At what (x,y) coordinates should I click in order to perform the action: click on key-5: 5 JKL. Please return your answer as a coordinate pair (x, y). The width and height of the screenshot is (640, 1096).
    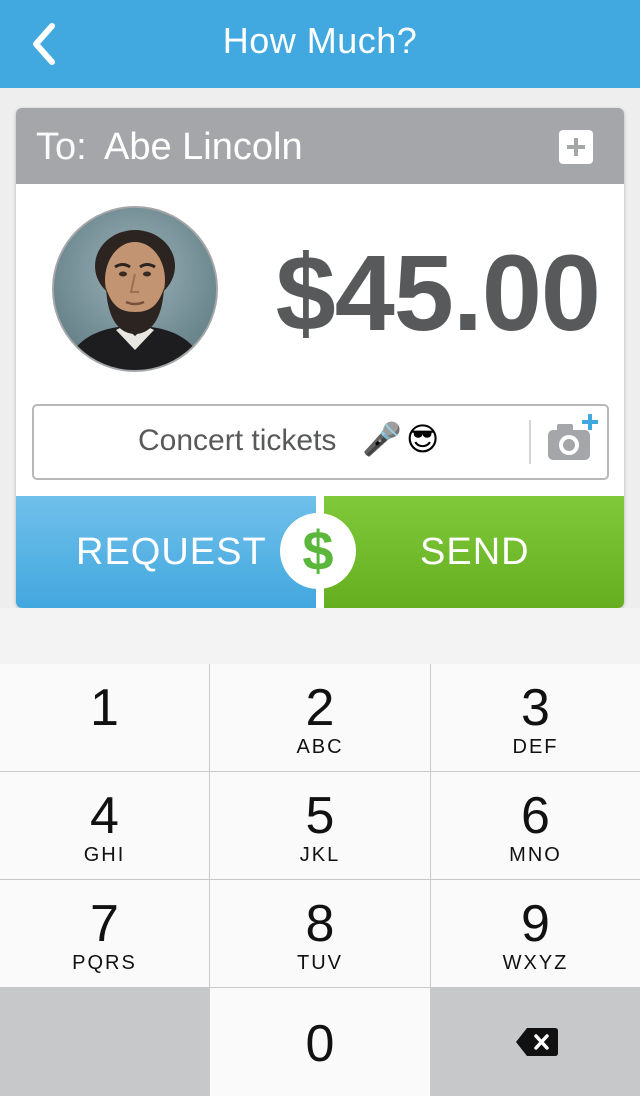
    Looking at the image, I should click on (320, 826).